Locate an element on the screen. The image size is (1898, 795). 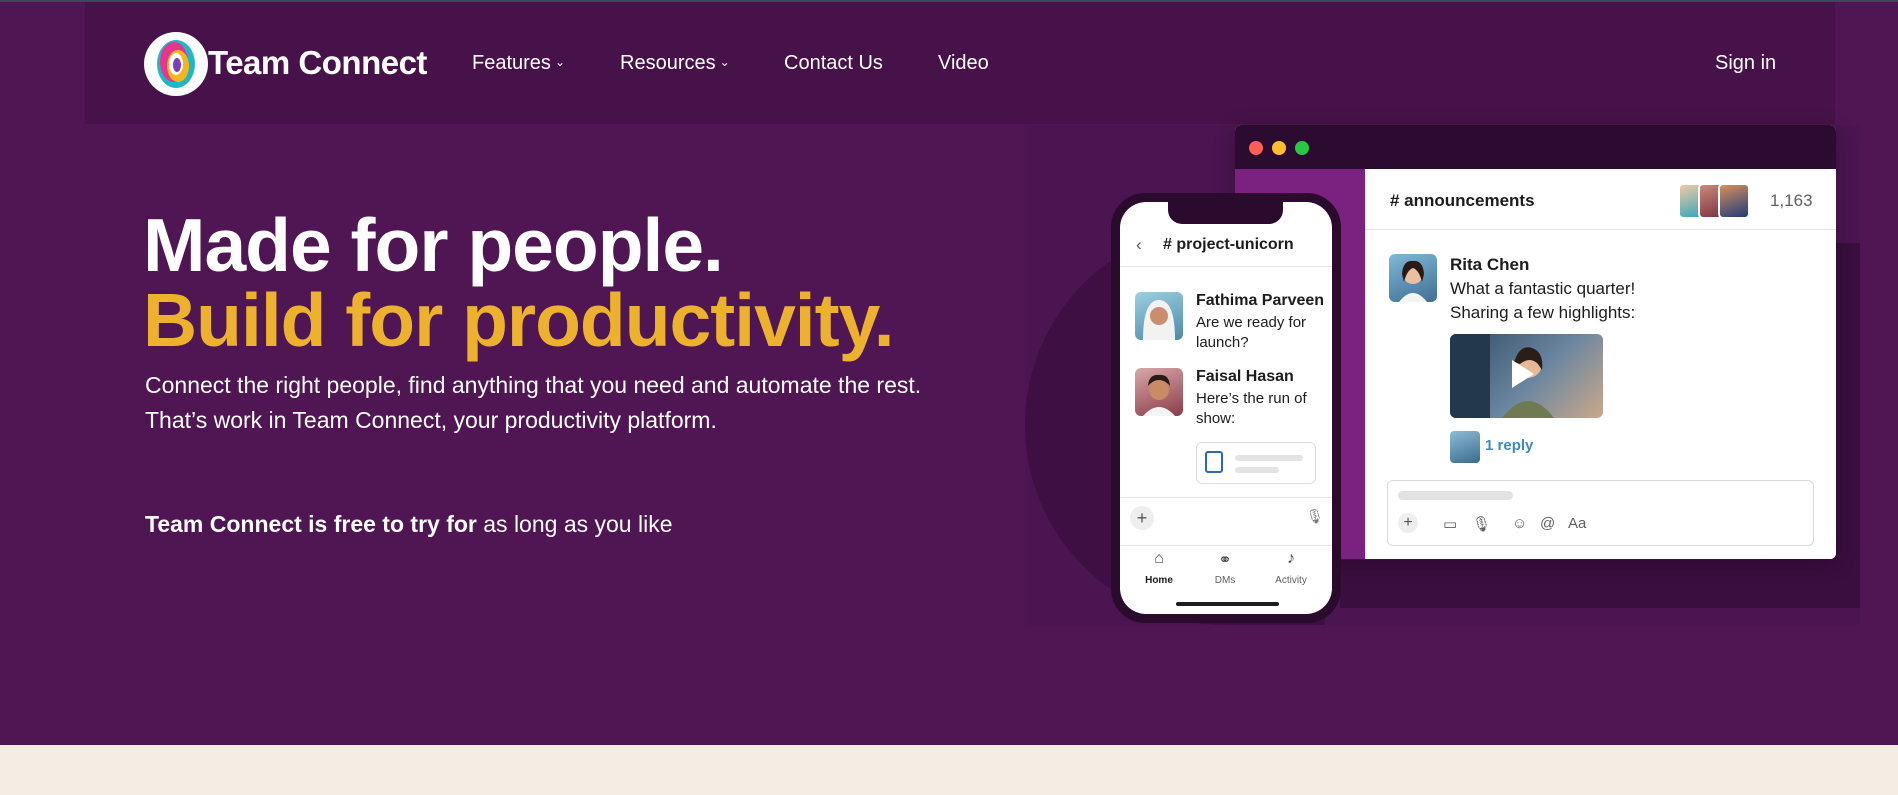
tab-activity: ♪ Activity is located at coordinates (1291, 569).